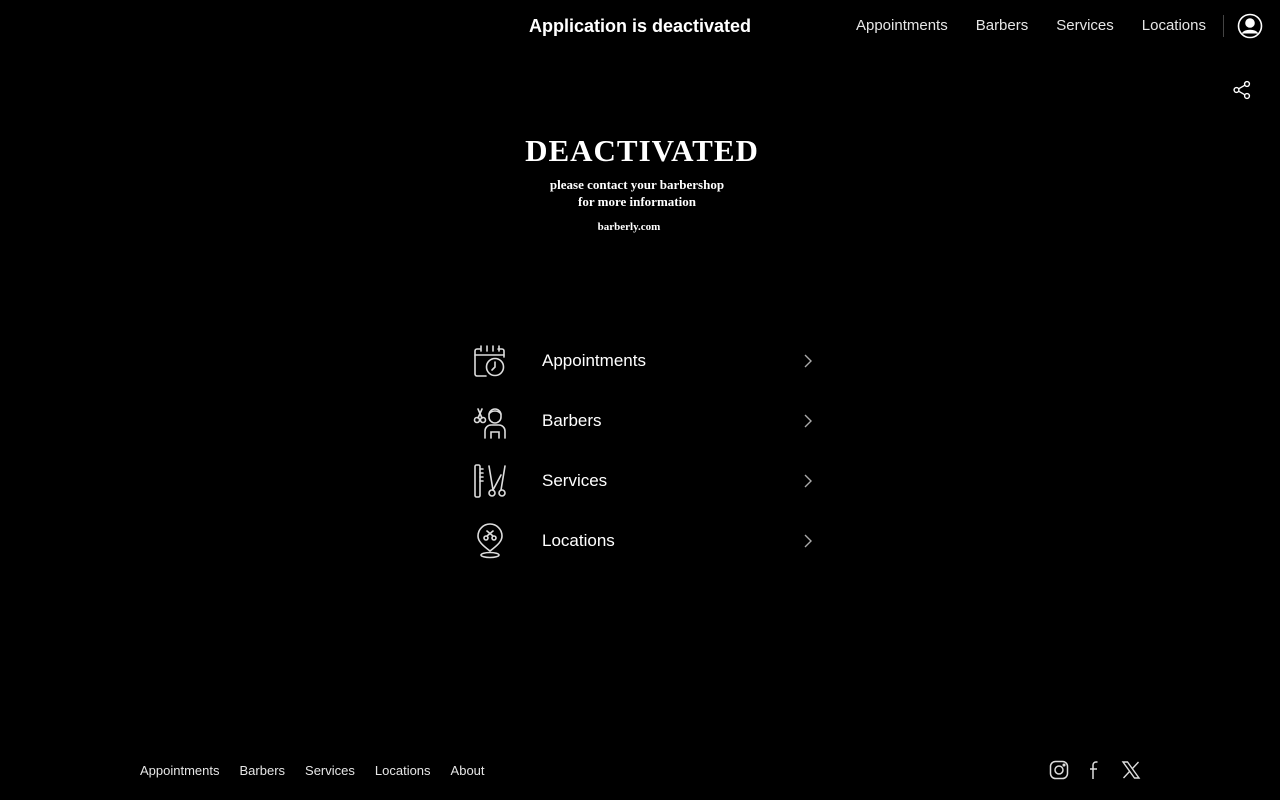 This screenshot has height=800, width=1280. What do you see at coordinates (642, 150) in the screenshot?
I see `deactivated-heading: DEACTIVATED` at bounding box center [642, 150].